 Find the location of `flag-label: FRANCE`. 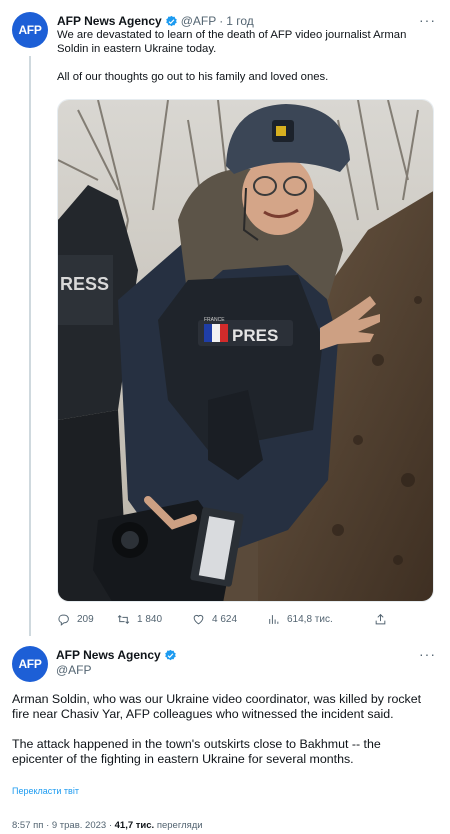

flag-label: FRANCE is located at coordinates (214, 320).